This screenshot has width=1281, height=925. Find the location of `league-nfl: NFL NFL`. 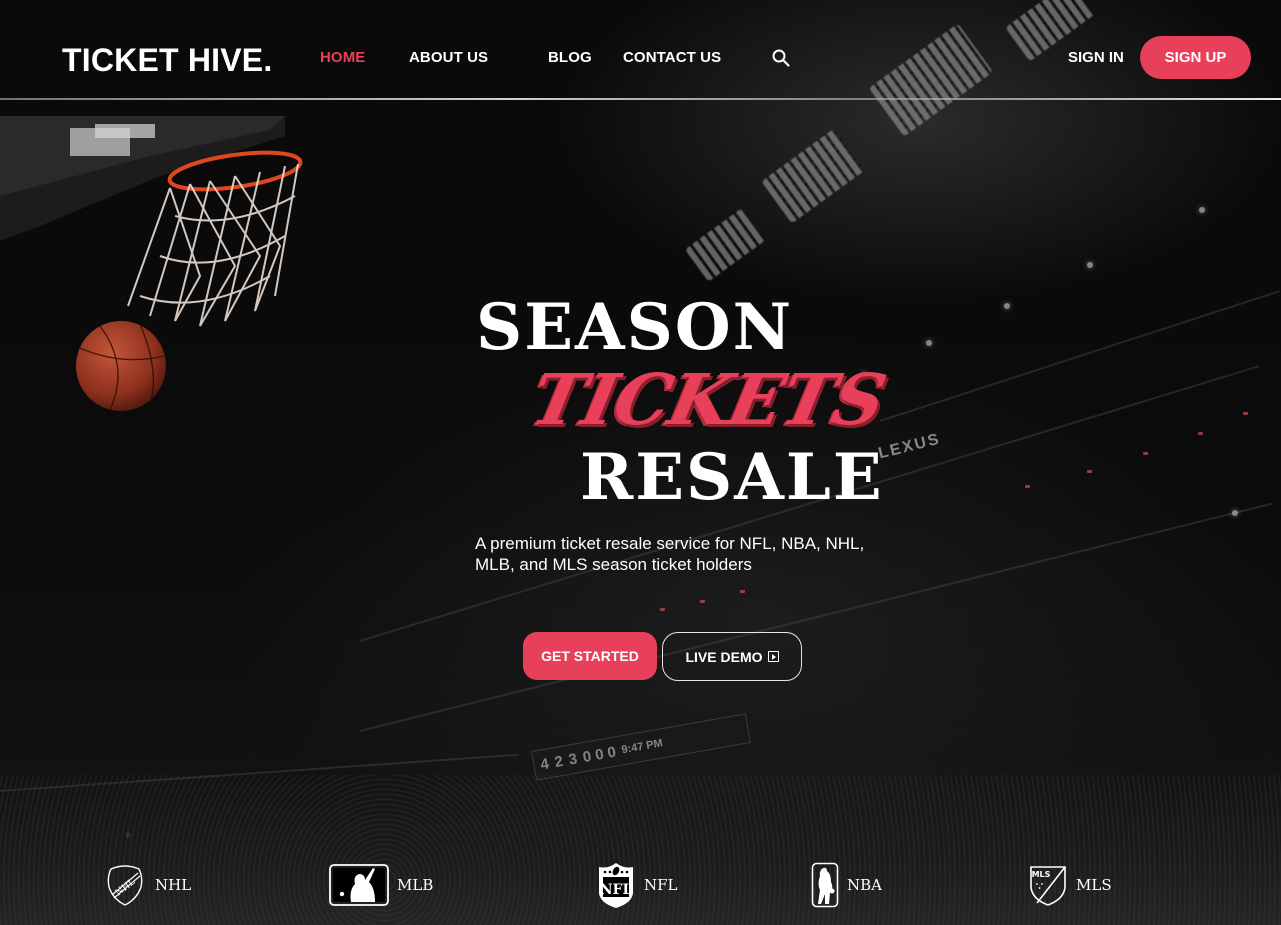

league-nfl: NFL NFL is located at coordinates (637, 885).